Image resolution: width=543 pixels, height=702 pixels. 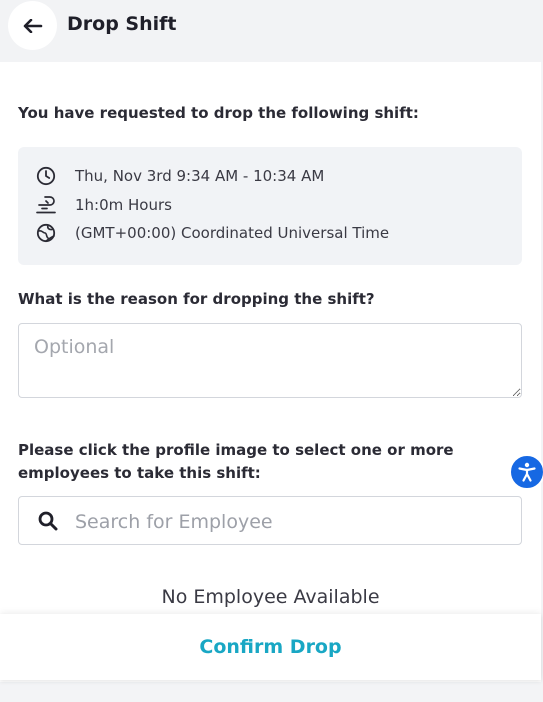 I want to click on shift-datetime: Thu, Nov 3rd 9:34 AM - 10:34 AM, so click(x=200, y=176).